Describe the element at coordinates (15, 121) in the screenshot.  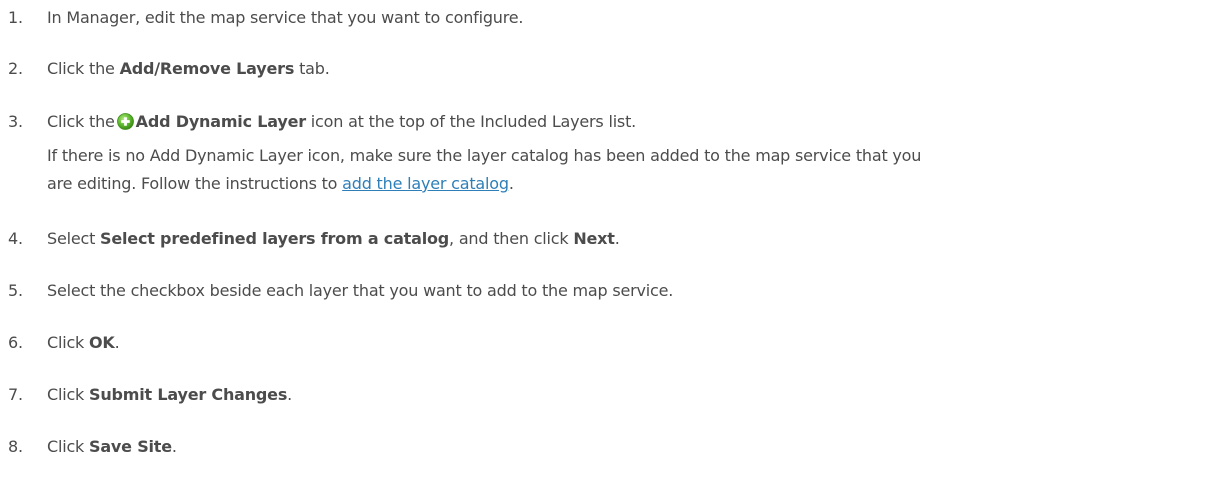
I see `step-number: 3.` at that location.